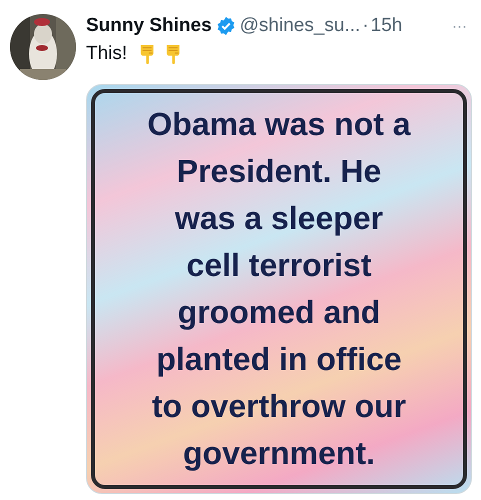 The image size is (481, 500). I want to click on post-text: This!, so click(107, 54).